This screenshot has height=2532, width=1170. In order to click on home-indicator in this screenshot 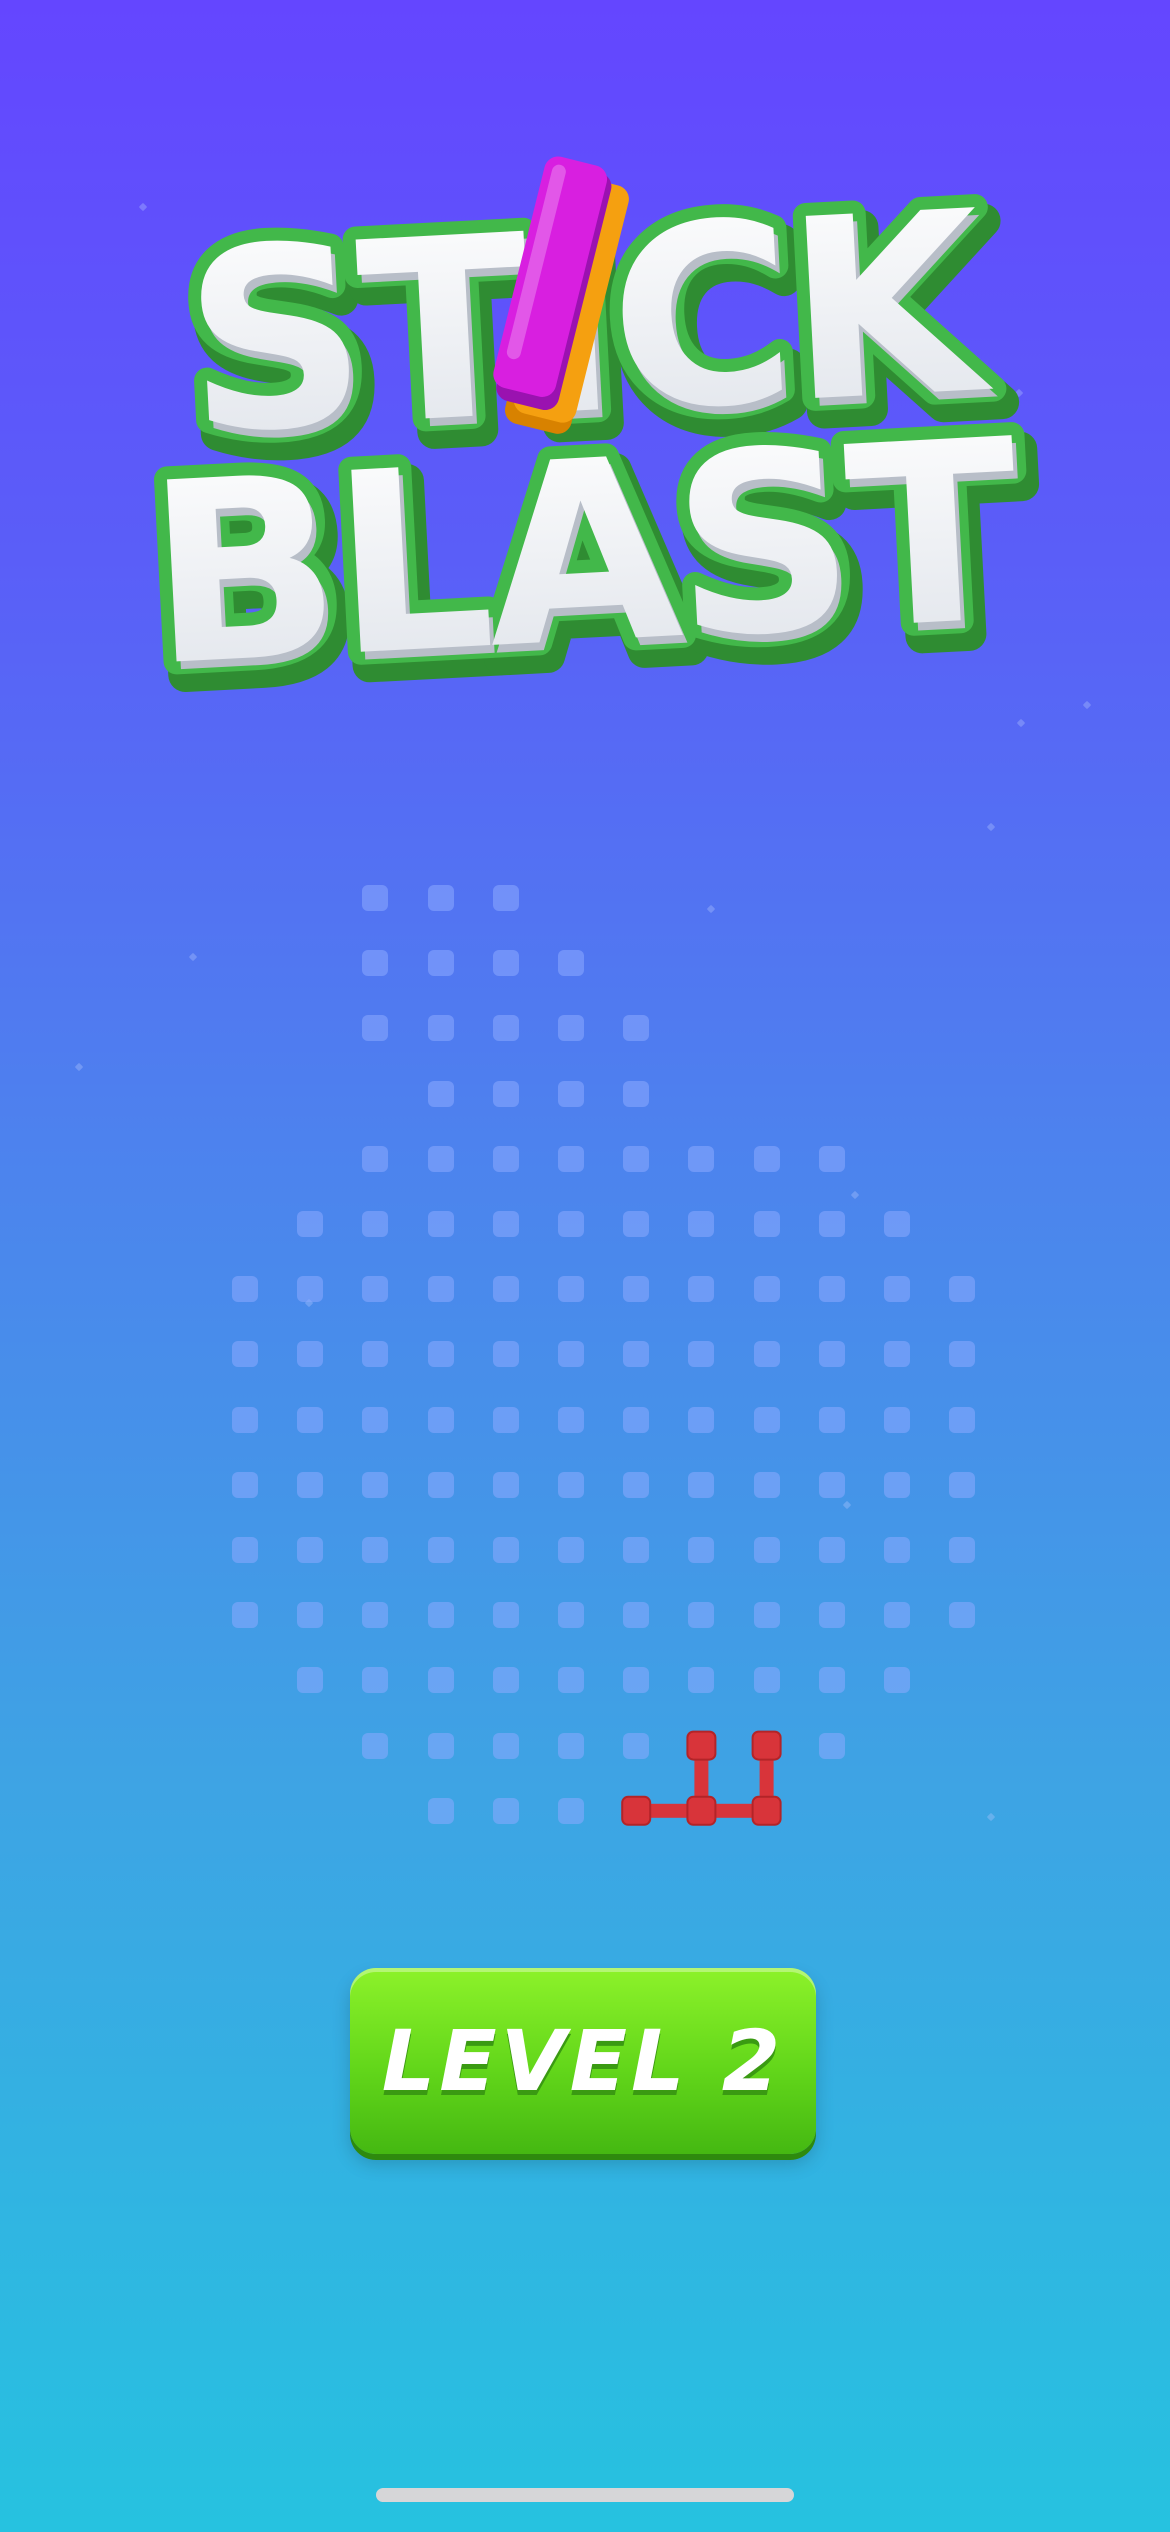, I will do `click(585, 2495)`.